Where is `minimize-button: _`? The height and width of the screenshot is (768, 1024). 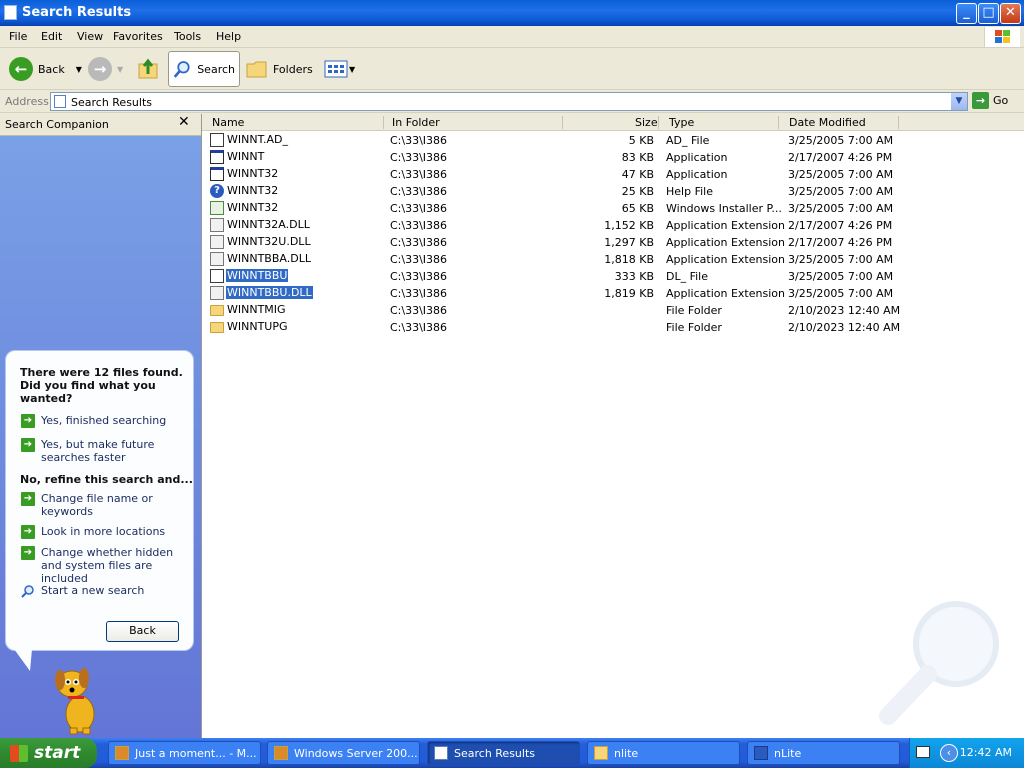
minimize-button: _ is located at coordinates (966, 13).